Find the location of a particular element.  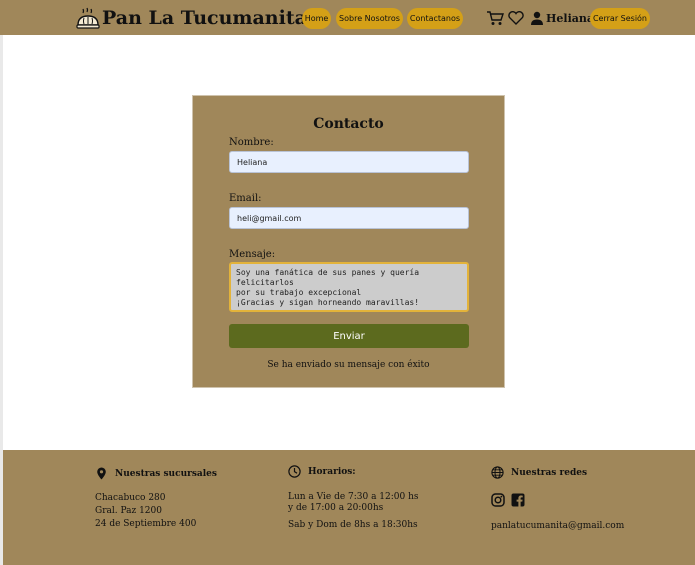

message-label: Mensaje: is located at coordinates (252, 254).